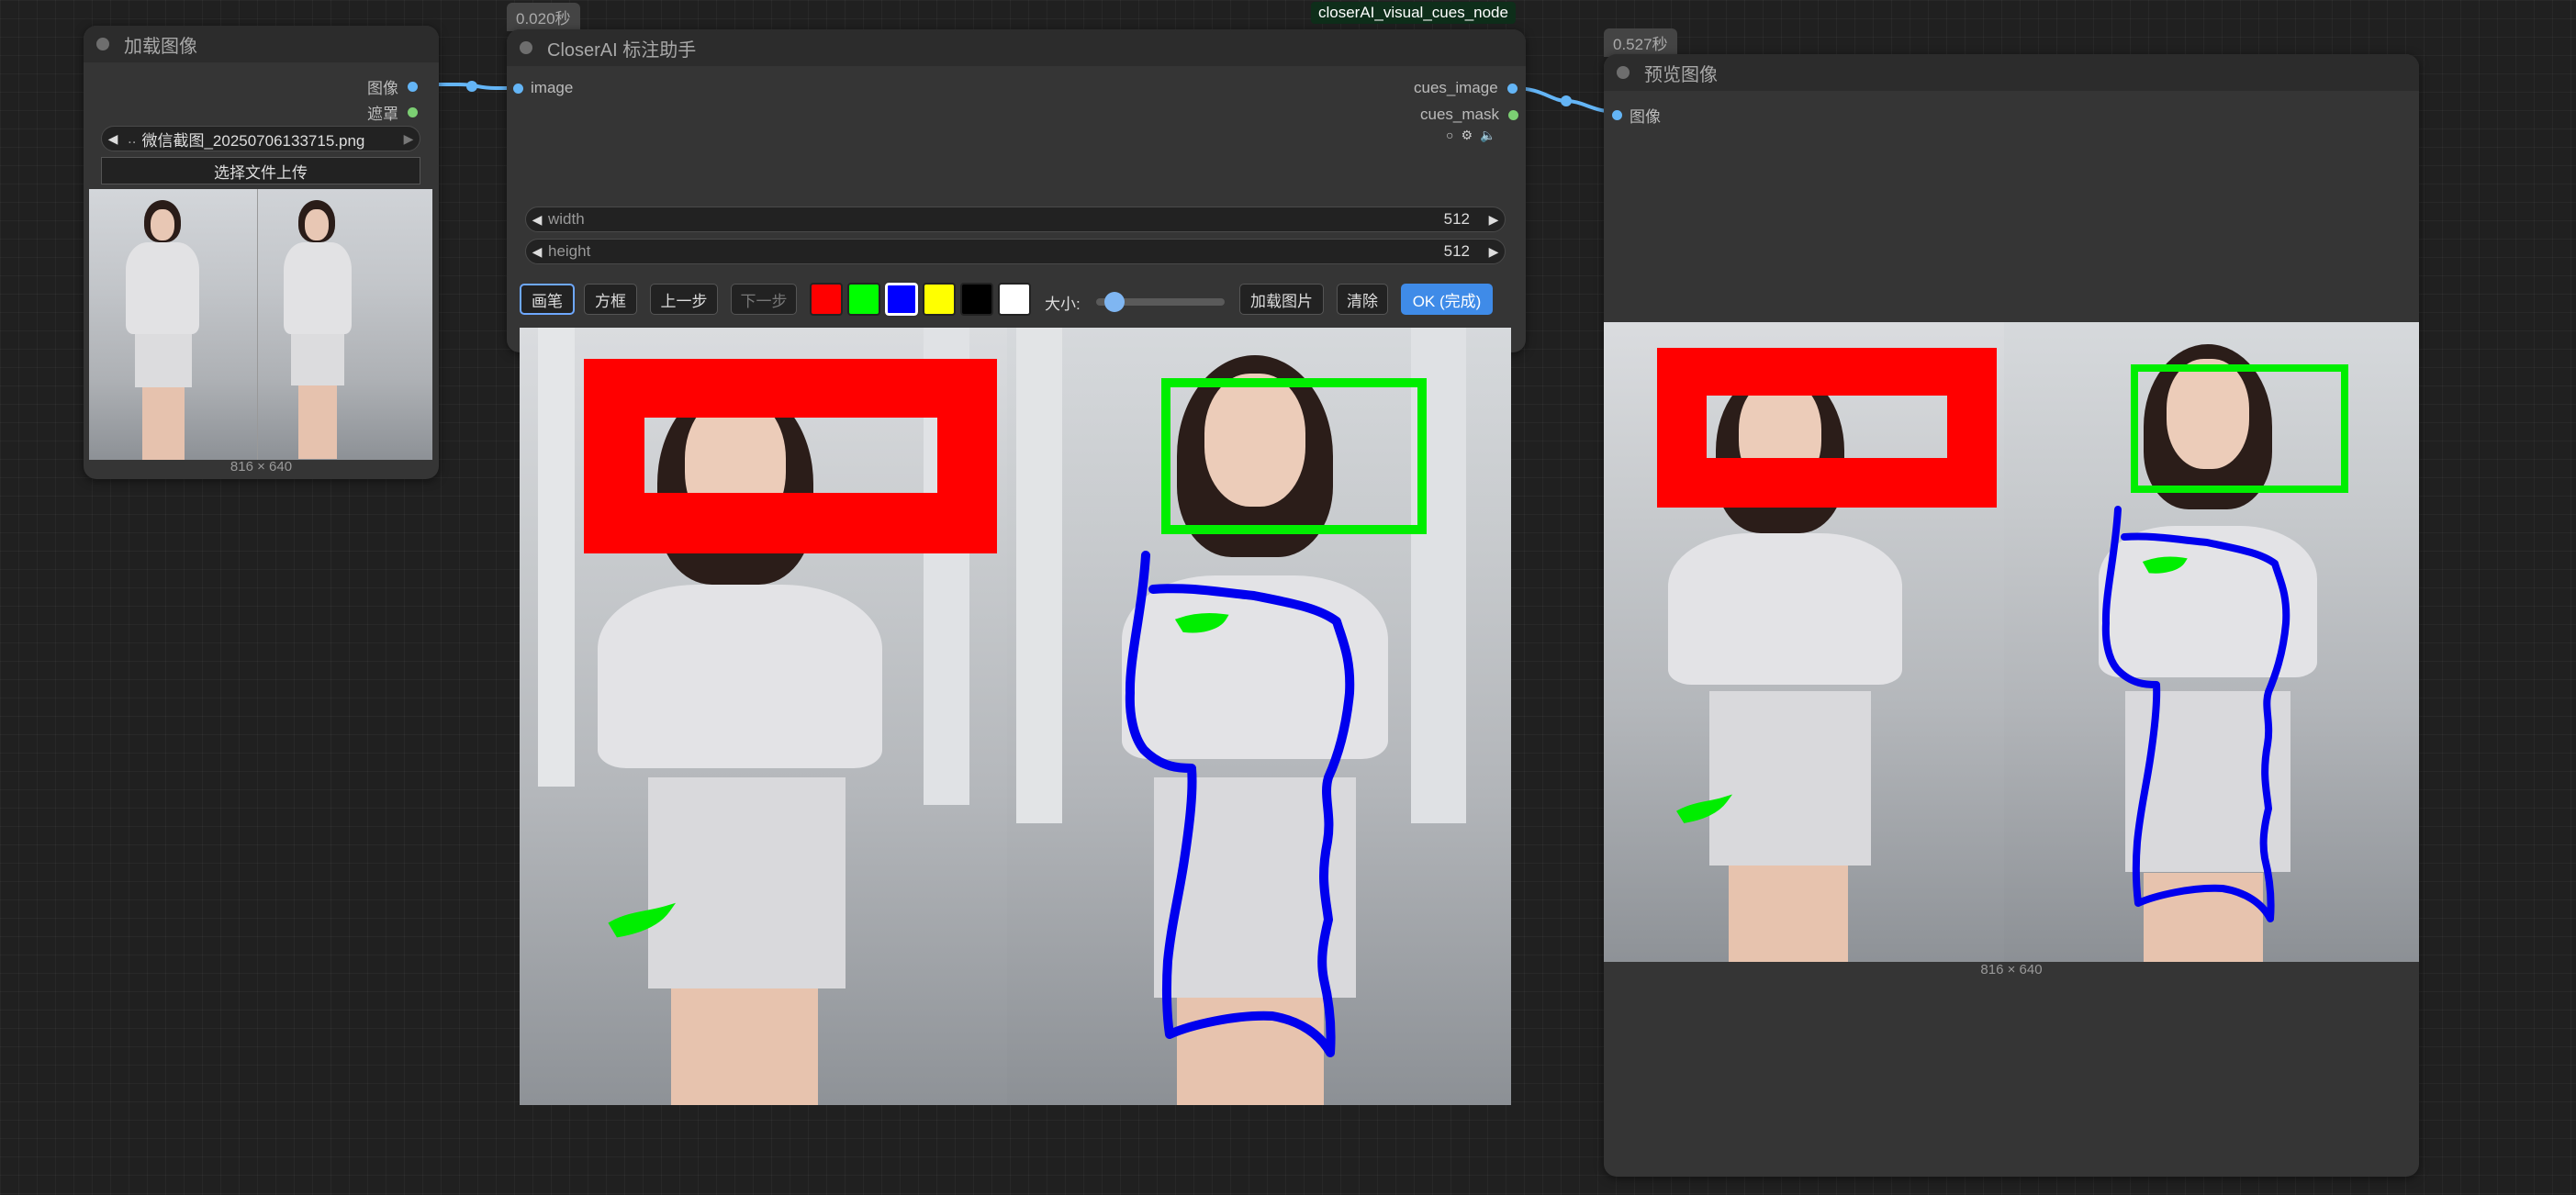 Image resolution: width=2576 pixels, height=1195 pixels. What do you see at coordinates (1014, 299) in the screenshot?
I see `color-swatch-white` at bounding box center [1014, 299].